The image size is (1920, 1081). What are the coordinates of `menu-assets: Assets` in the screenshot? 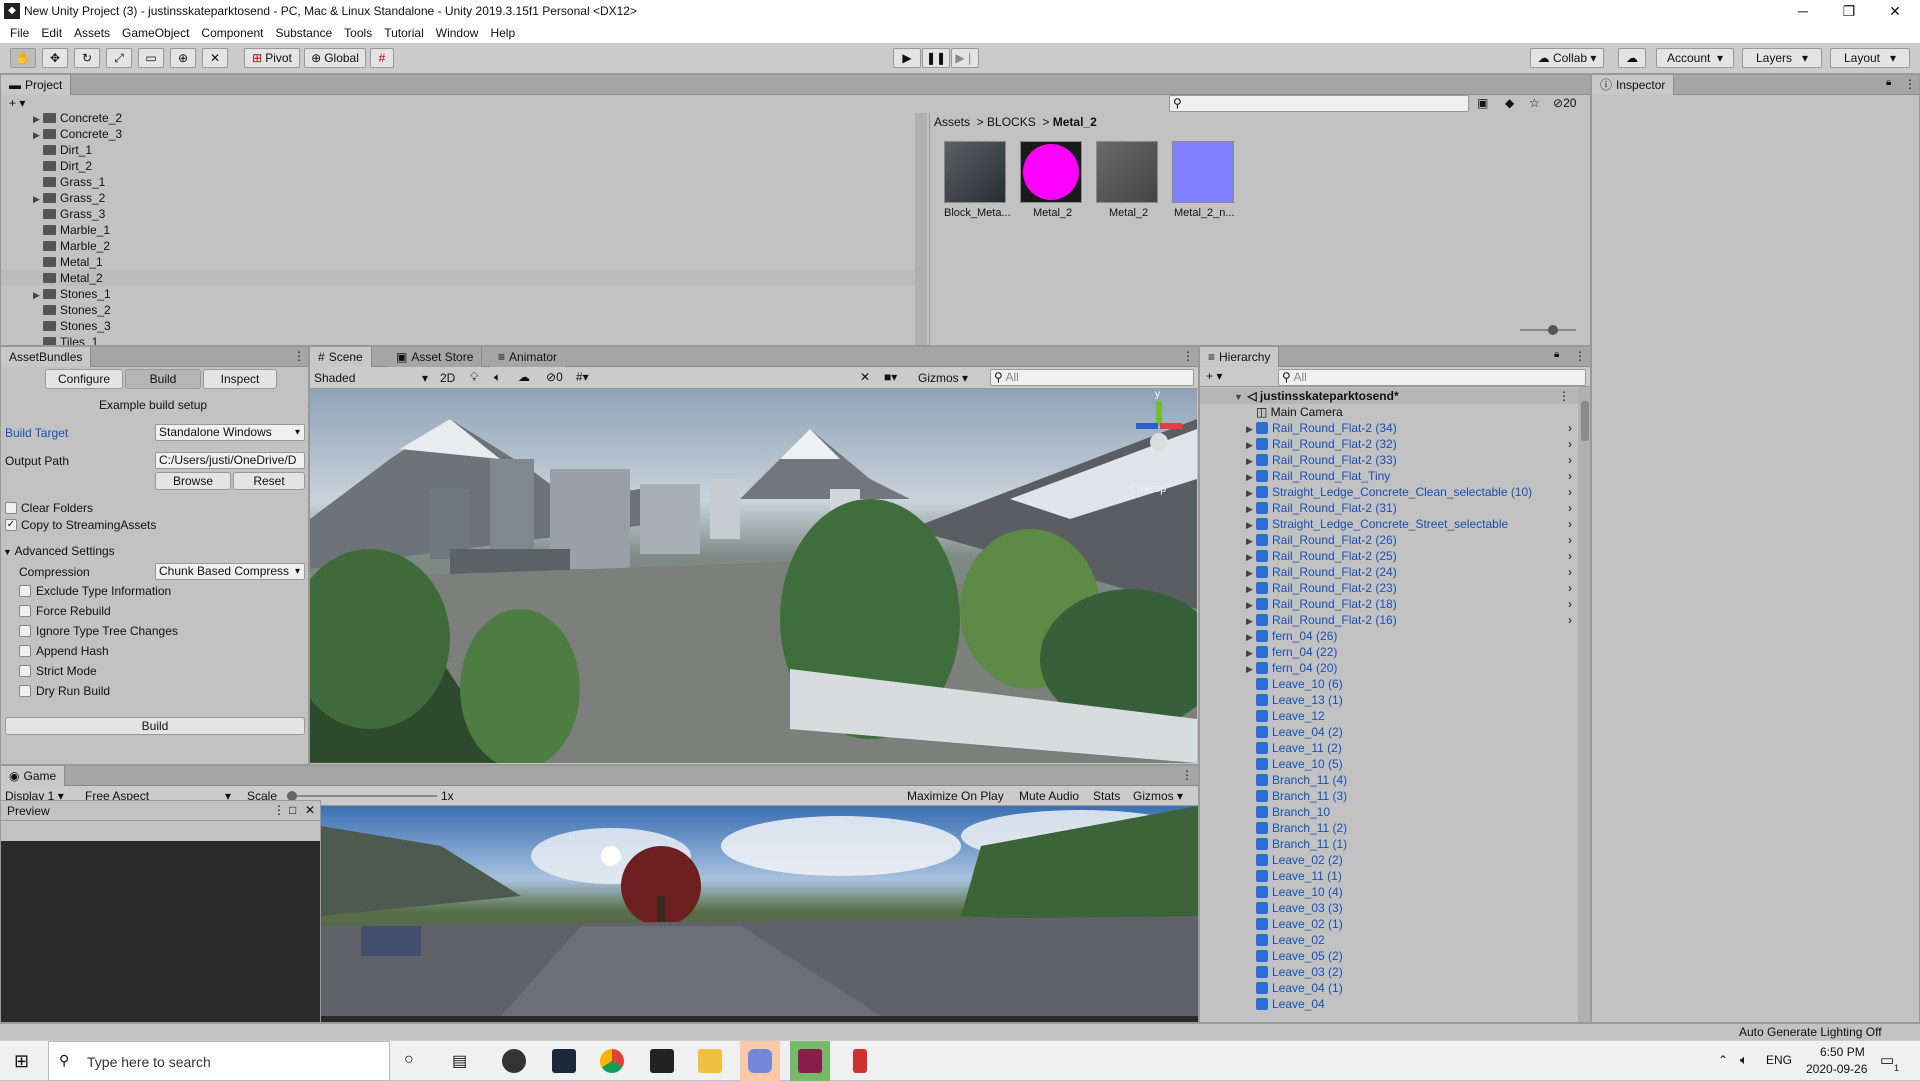 It's located at (92, 33).